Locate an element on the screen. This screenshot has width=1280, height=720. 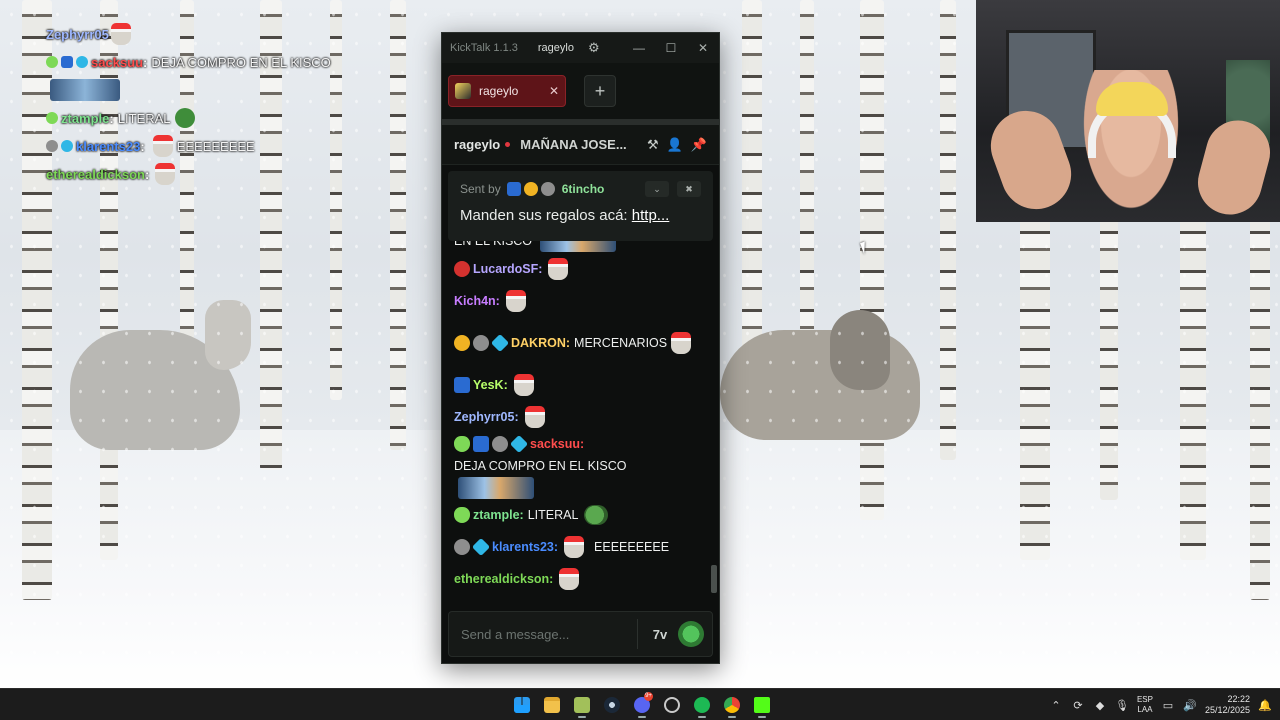
chat-message: LucardoSF: is located at coordinates (576, 269).